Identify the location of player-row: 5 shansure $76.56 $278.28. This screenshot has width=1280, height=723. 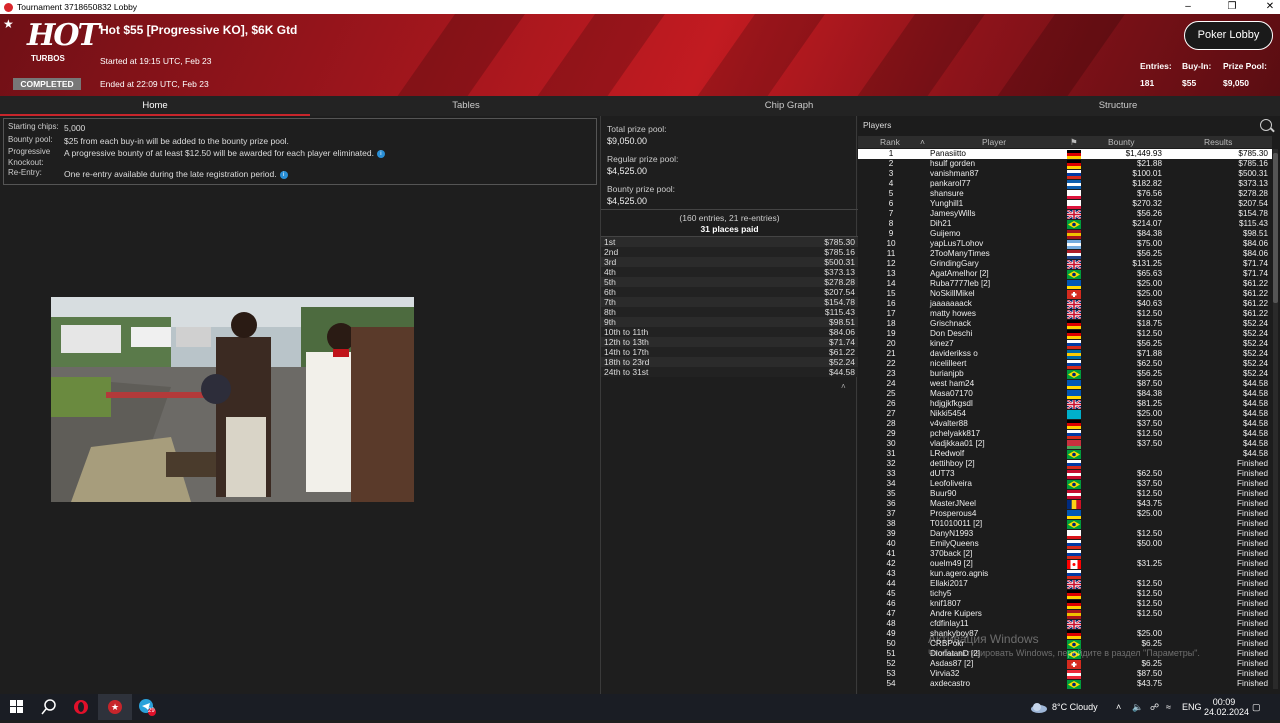
(1065, 194).